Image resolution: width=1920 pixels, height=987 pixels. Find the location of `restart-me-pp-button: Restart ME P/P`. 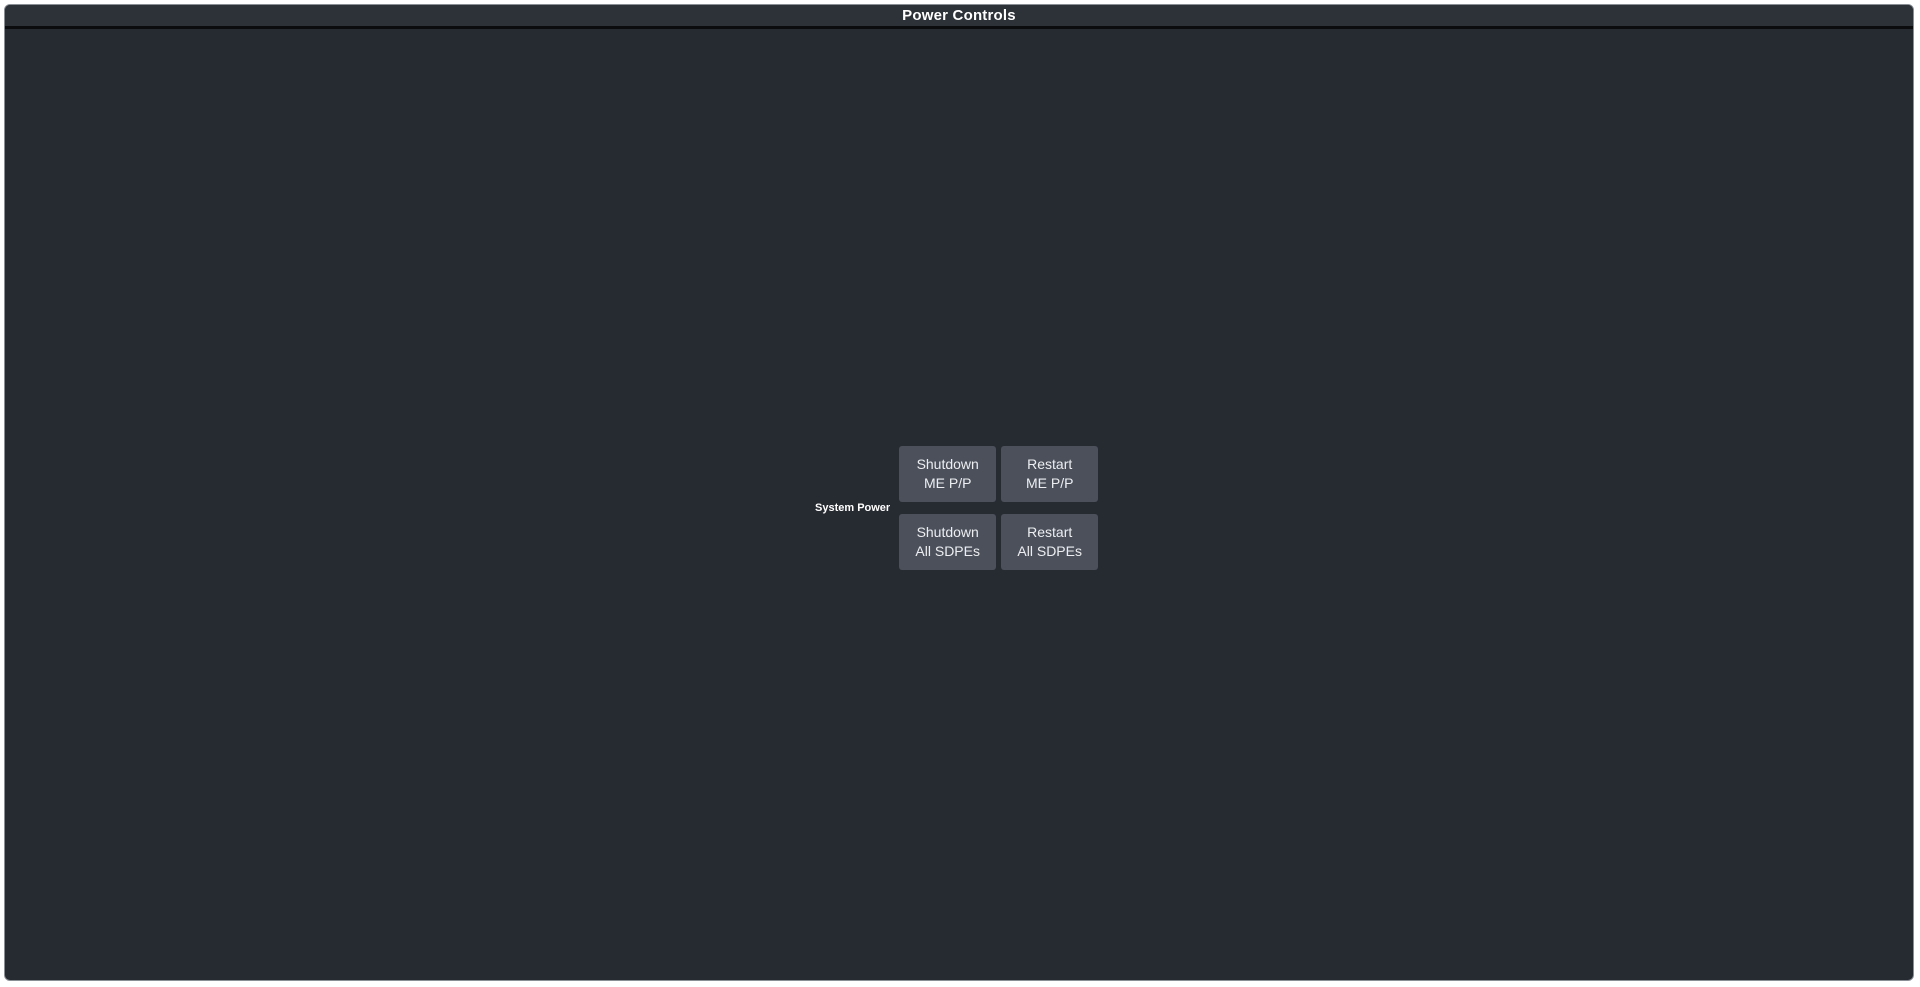

restart-me-pp-button: Restart ME P/P is located at coordinates (1050, 474).